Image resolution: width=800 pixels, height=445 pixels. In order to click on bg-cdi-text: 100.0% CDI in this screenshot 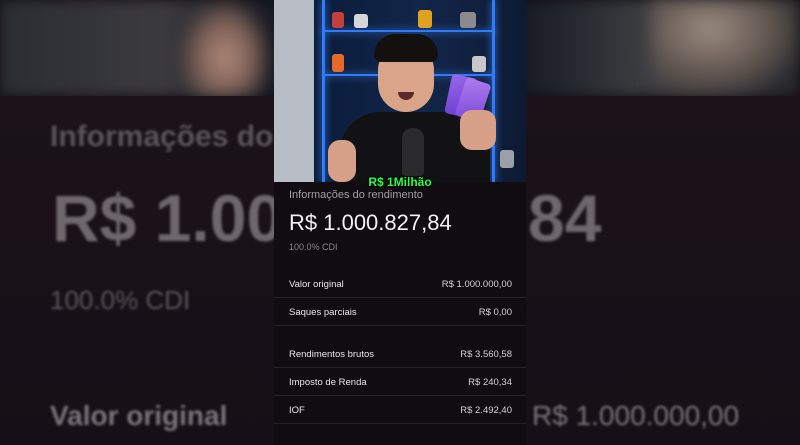, I will do `click(120, 300)`.